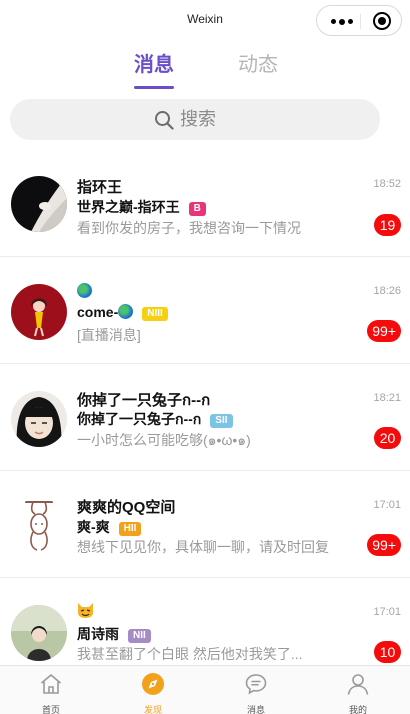 The image size is (410, 714). What do you see at coordinates (154, 87) in the screenshot?
I see `active-tab-indicator` at bounding box center [154, 87].